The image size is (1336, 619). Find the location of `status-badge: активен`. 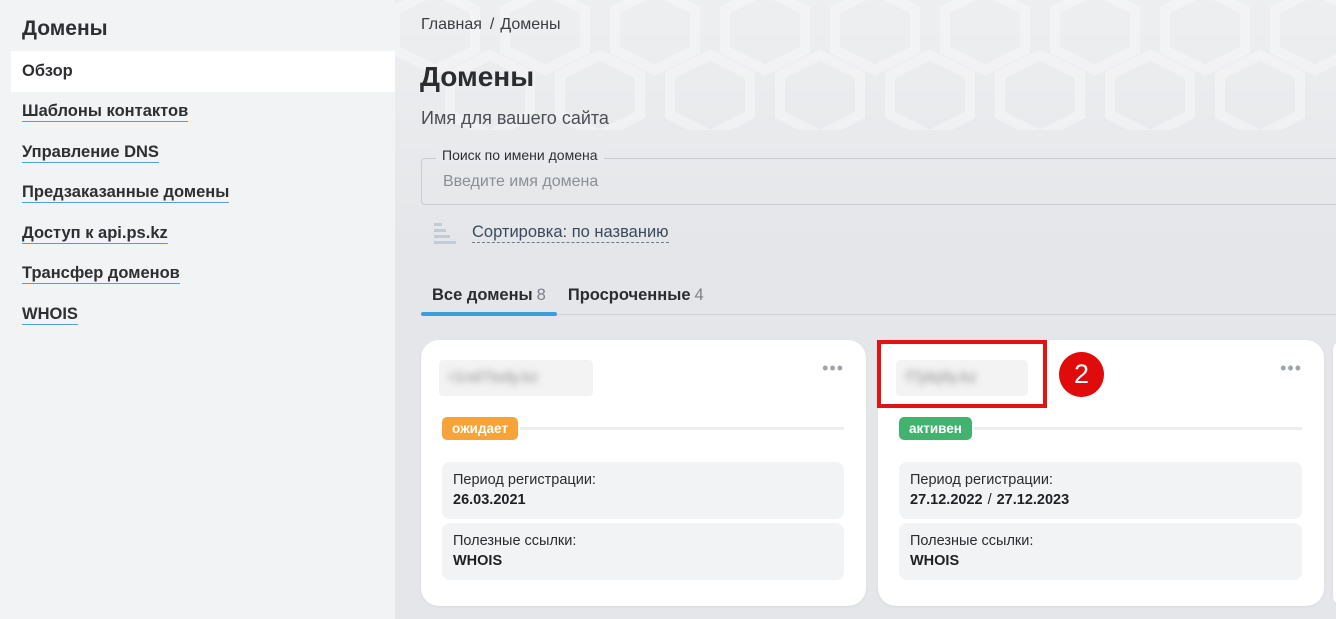

status-badge: активен is located at coordinates (935, 428).